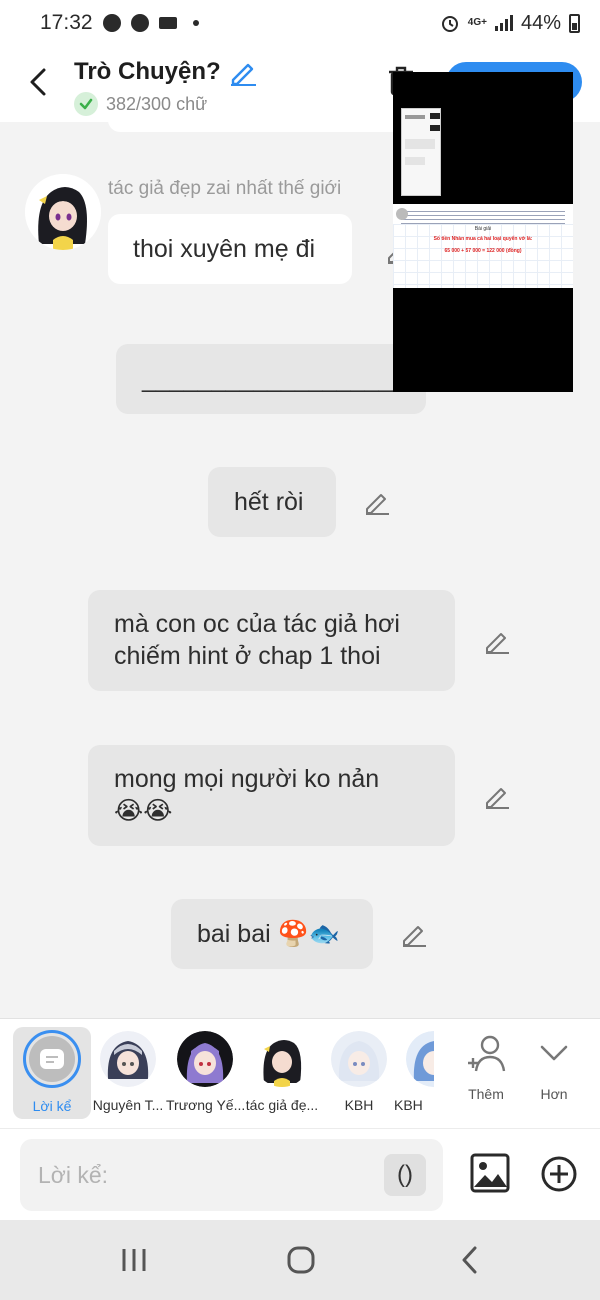 This screenshot has width=600, height=1300. I want to click on image-icon, so click(490, 1173).